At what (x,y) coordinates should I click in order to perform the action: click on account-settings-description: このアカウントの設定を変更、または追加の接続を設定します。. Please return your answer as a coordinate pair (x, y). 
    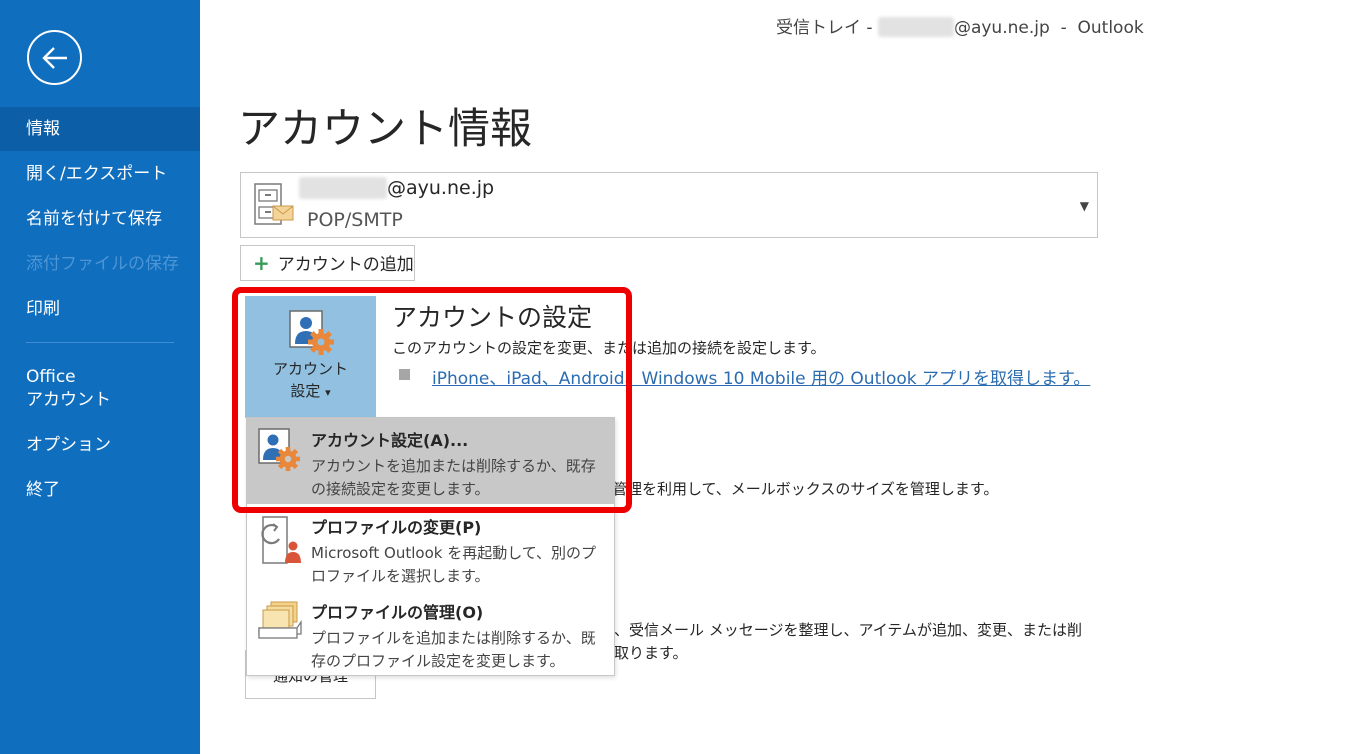
    Looking at the image, I should click on (609, 348).